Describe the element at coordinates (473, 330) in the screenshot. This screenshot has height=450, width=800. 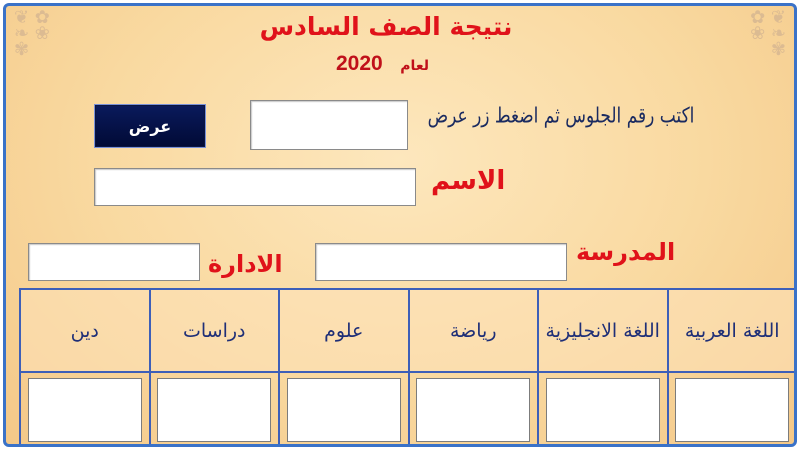
I see `header-math: رياضة` at that location.